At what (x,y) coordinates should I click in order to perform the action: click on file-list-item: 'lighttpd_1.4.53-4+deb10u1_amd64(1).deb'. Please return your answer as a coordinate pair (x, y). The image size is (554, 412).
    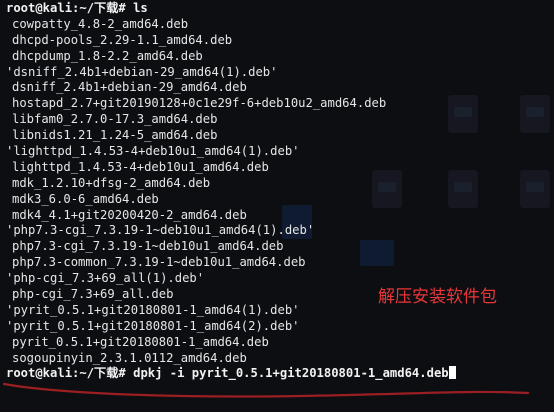
    Looking at the image, I should click on (153, 151).